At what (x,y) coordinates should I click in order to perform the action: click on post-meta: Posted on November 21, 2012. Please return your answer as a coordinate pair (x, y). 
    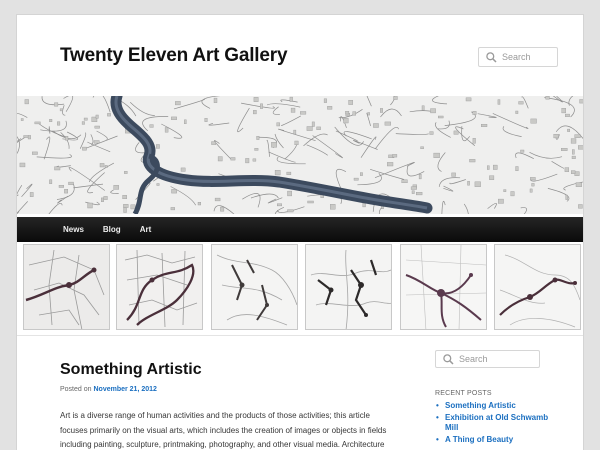
    Looking at the image, I should click on (108, 389).